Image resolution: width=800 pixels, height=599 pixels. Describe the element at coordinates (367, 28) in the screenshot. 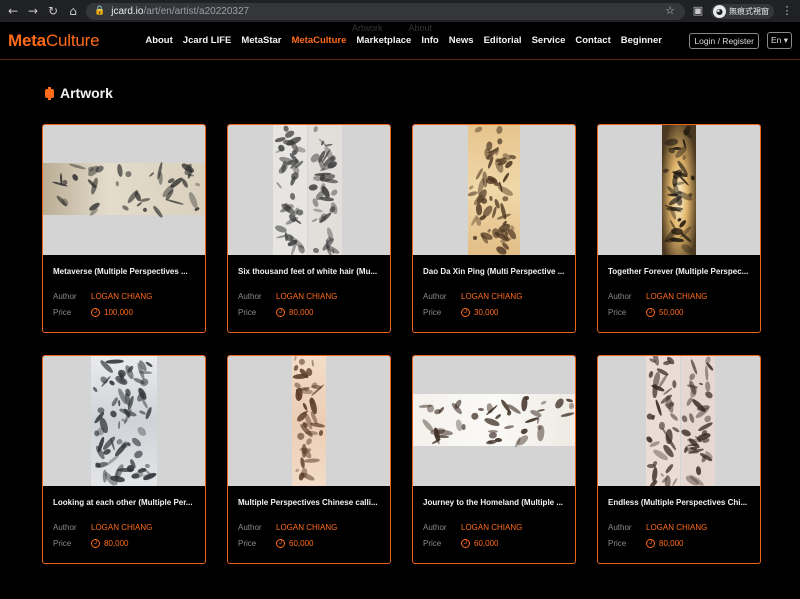

I see `ghost-subnav-artwork: Artwork` at that location.